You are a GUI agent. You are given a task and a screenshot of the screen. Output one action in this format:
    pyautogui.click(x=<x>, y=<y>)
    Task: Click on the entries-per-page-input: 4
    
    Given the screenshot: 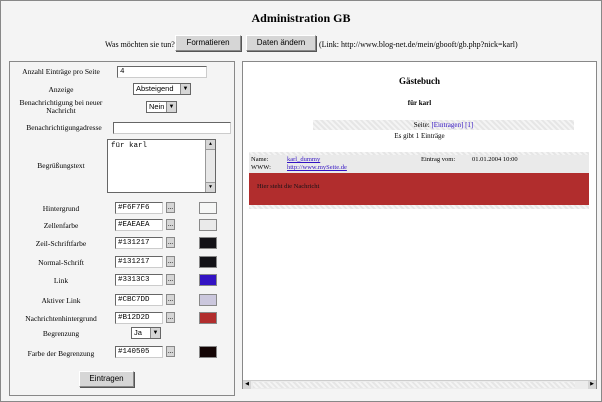 What is the action you would take?
    pyautogui.click(x=162, y=72)
    